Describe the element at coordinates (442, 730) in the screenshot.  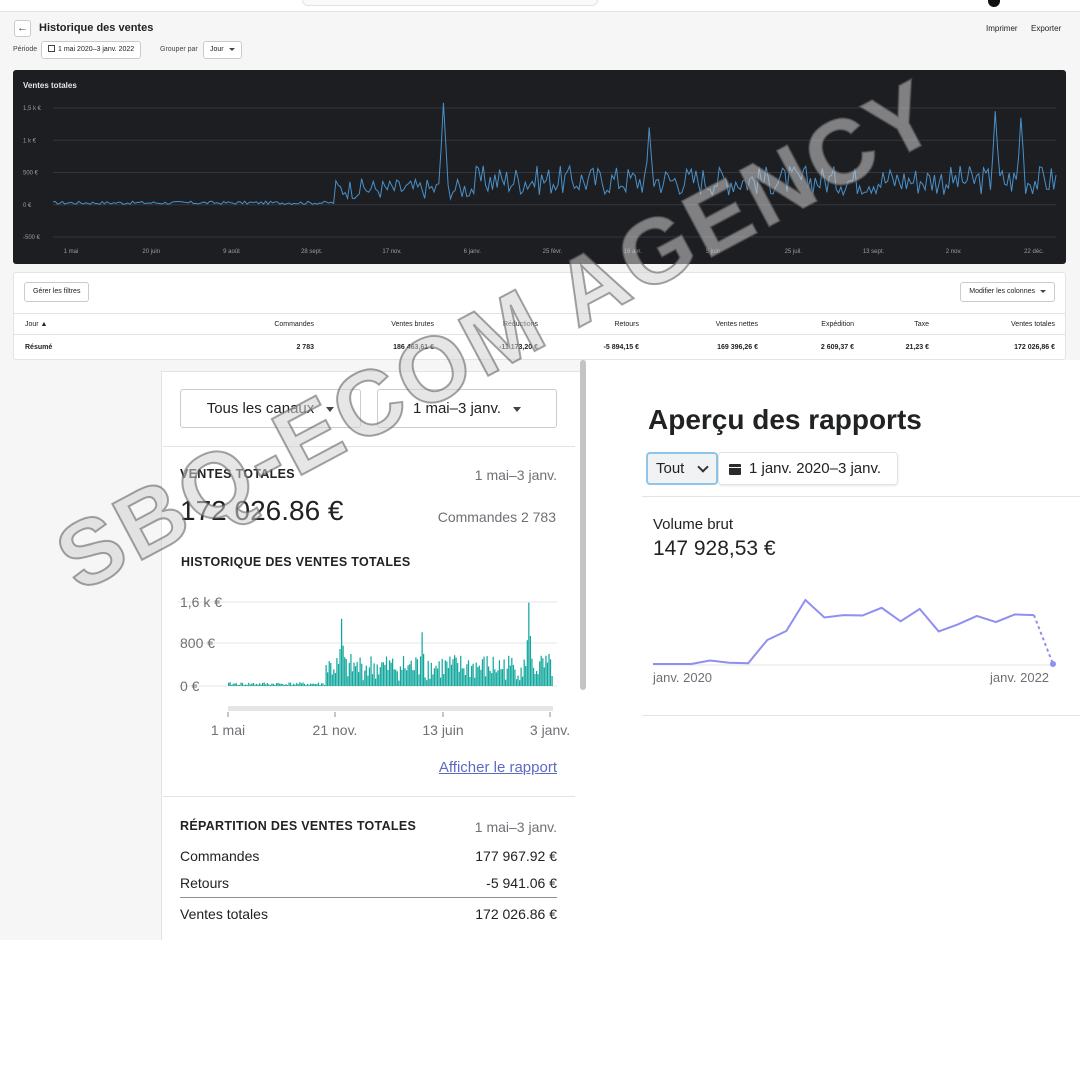
I see `x-tick-label: 13 juin` at that location.